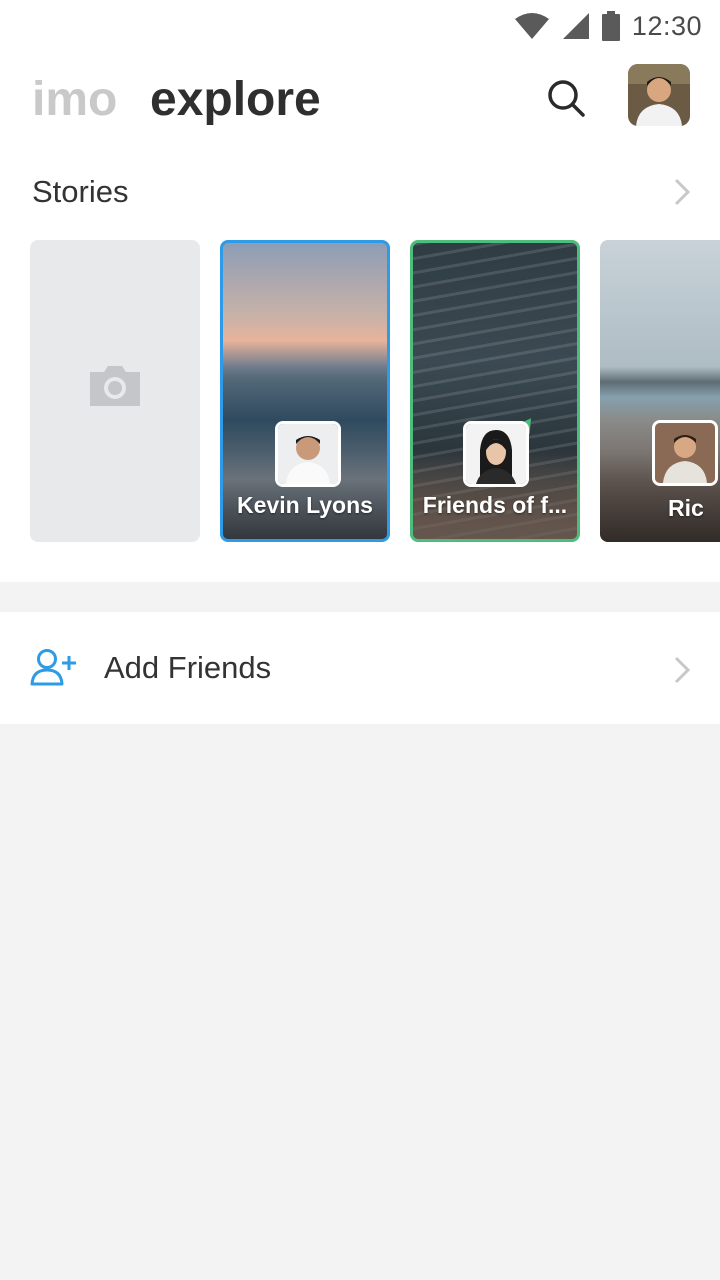  I want to click on user-avatar, so click(659, 95).